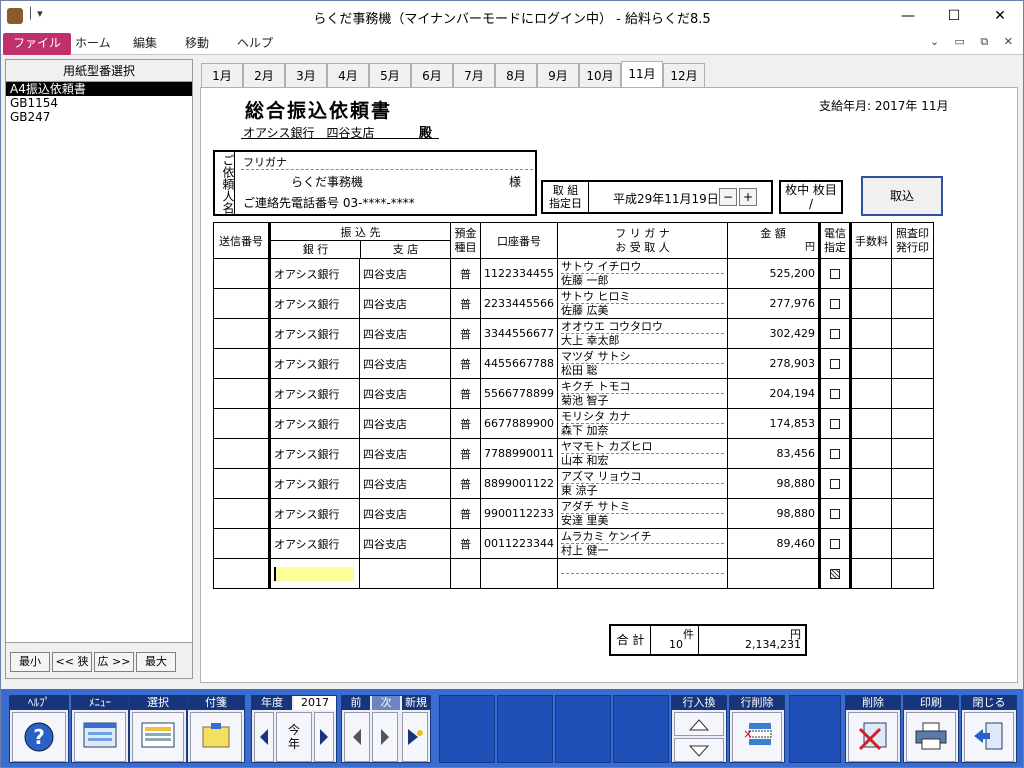  Describe the element at coordinates (699, 724) in the screenshot. I see `row-up-button` at that location.